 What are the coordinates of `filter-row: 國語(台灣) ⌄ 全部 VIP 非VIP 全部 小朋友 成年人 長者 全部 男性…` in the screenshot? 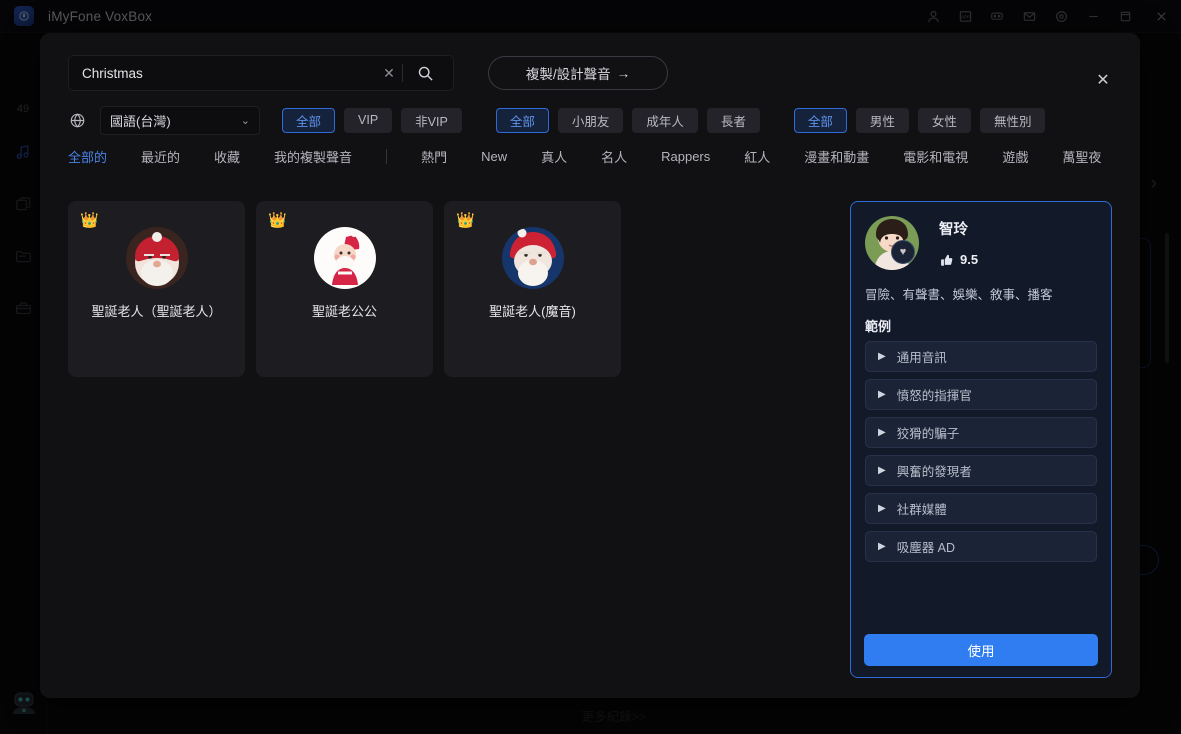 It's located at (557, 120).